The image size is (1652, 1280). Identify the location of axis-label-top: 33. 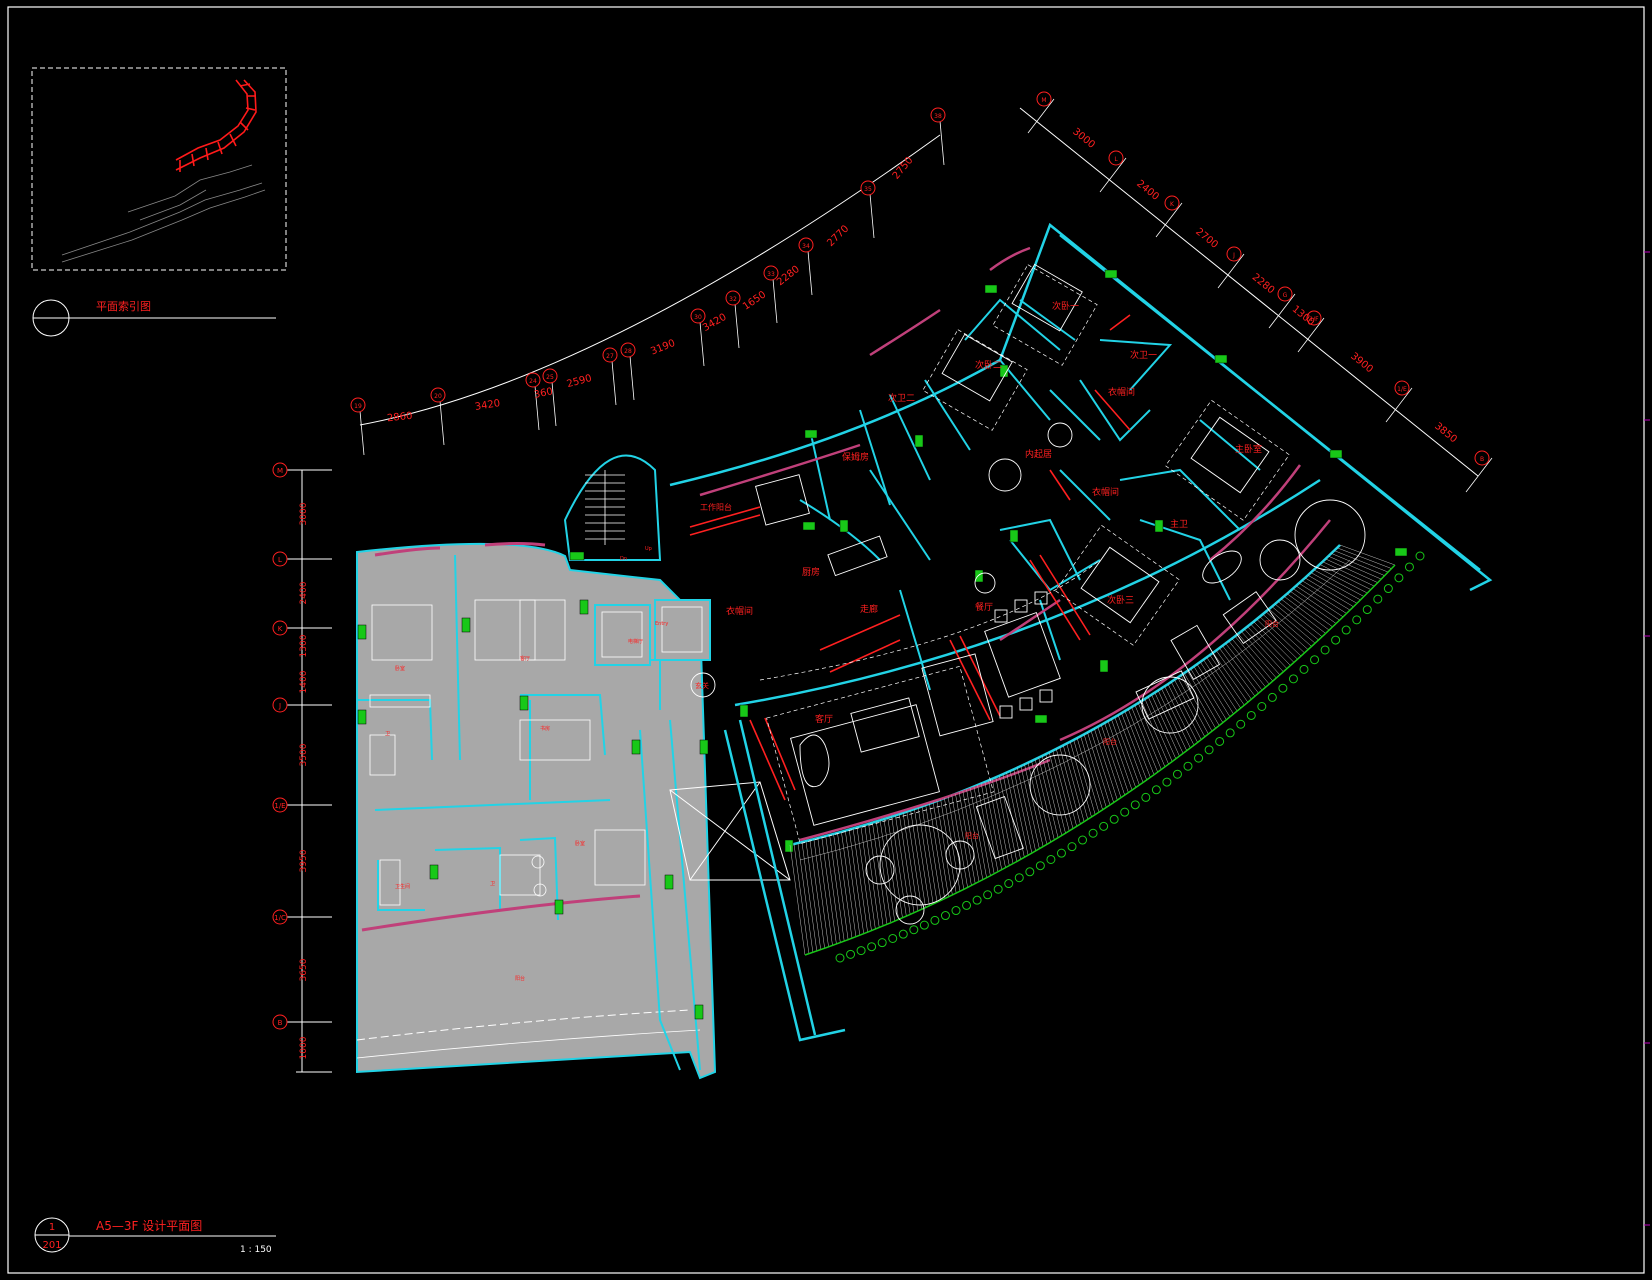
(771, 274).